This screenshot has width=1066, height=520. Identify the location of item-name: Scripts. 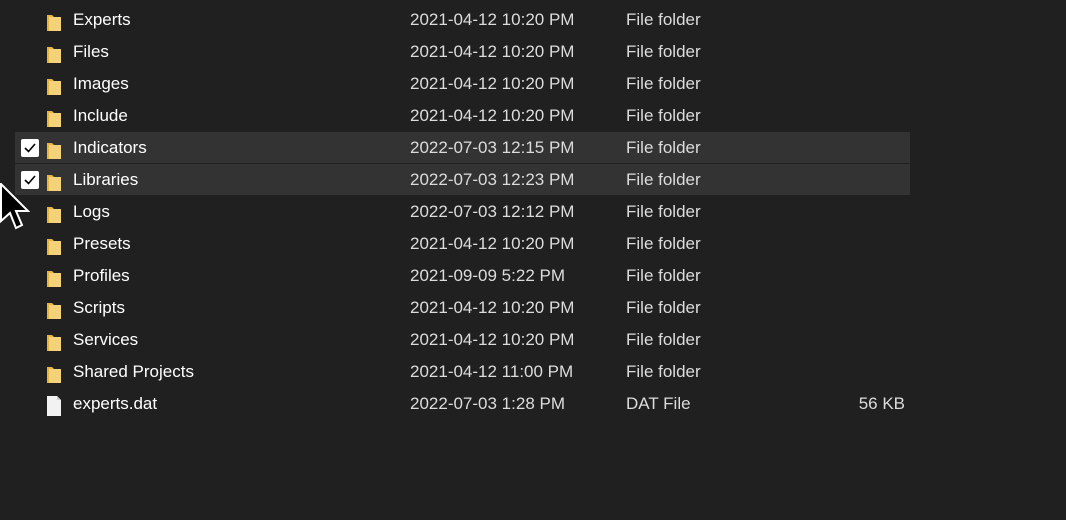
(99, 307).